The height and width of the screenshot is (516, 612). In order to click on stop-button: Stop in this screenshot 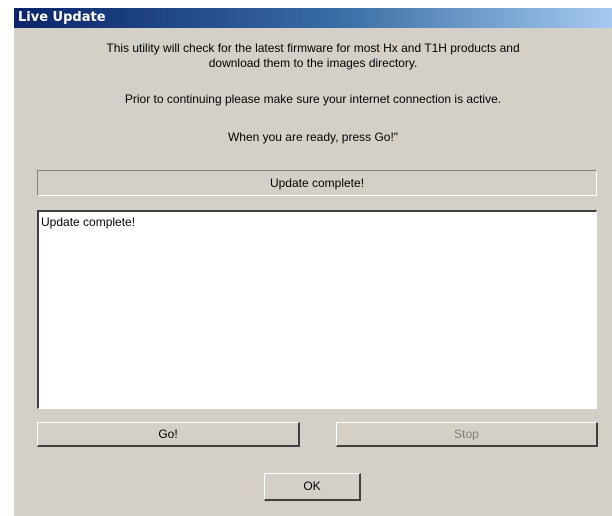, I will do `click(467, 434)`.